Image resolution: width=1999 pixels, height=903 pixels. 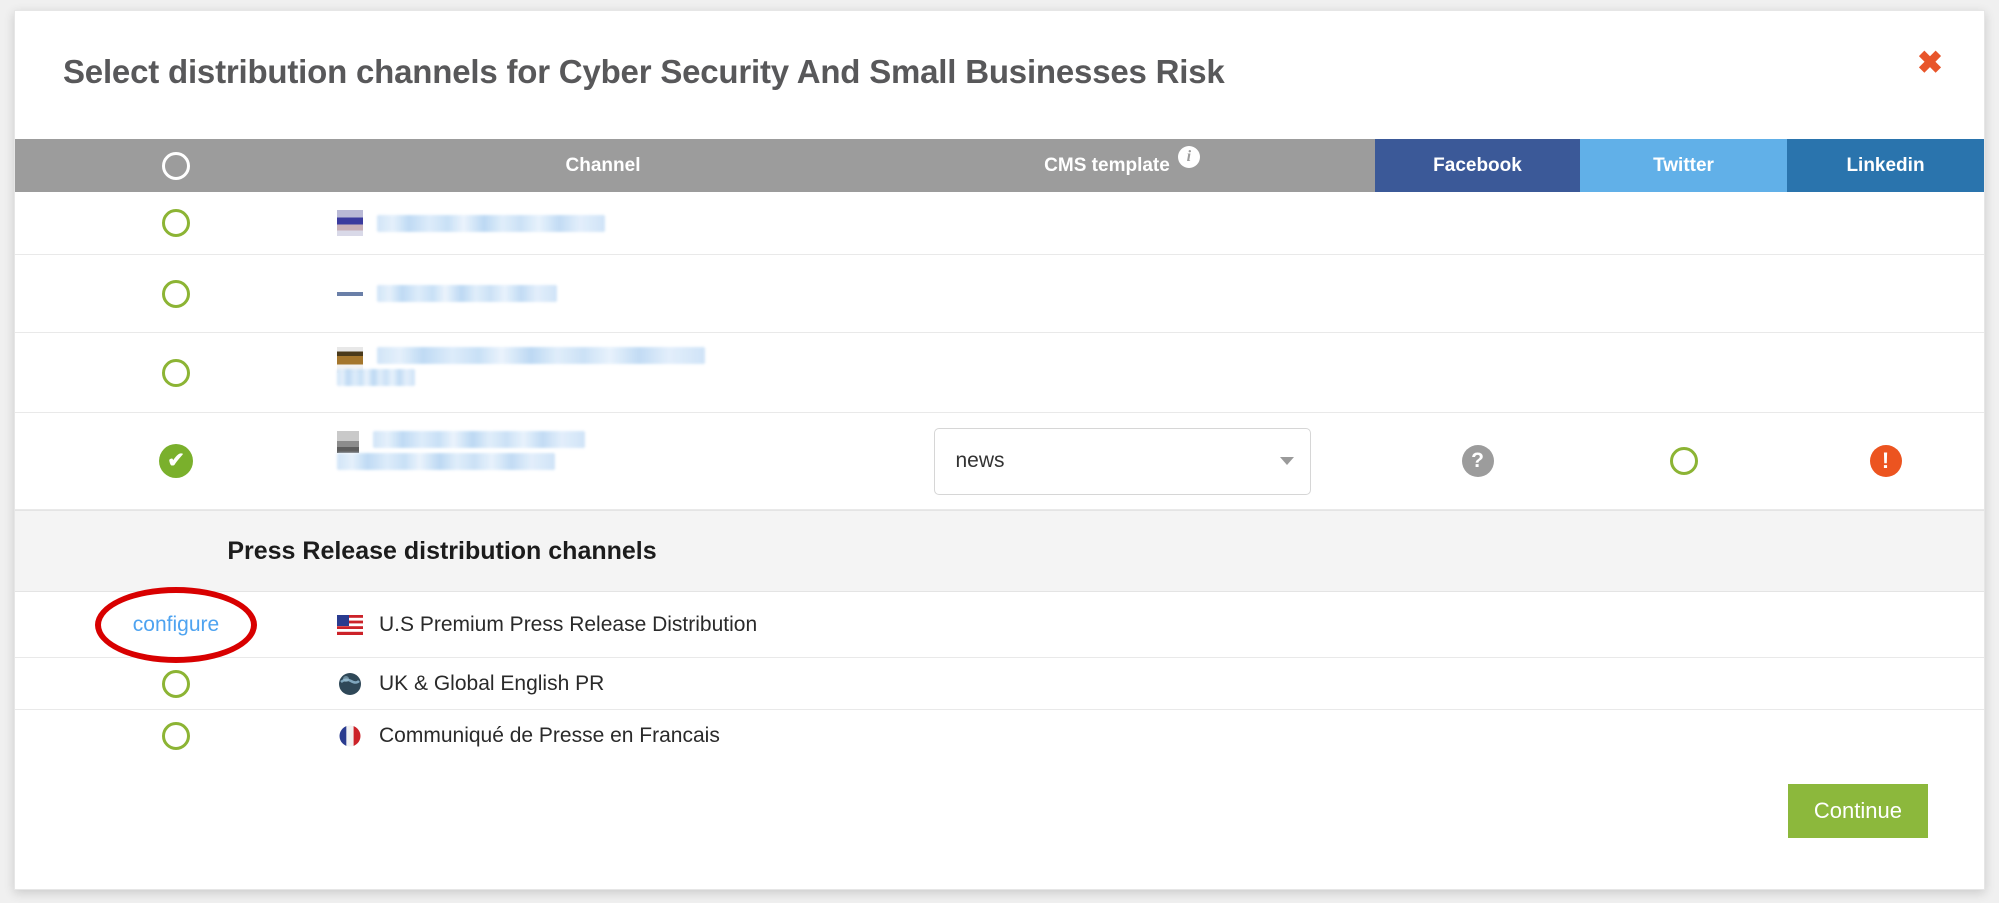 I want to click on configure-cell: configure, so click(x=176, y=624).